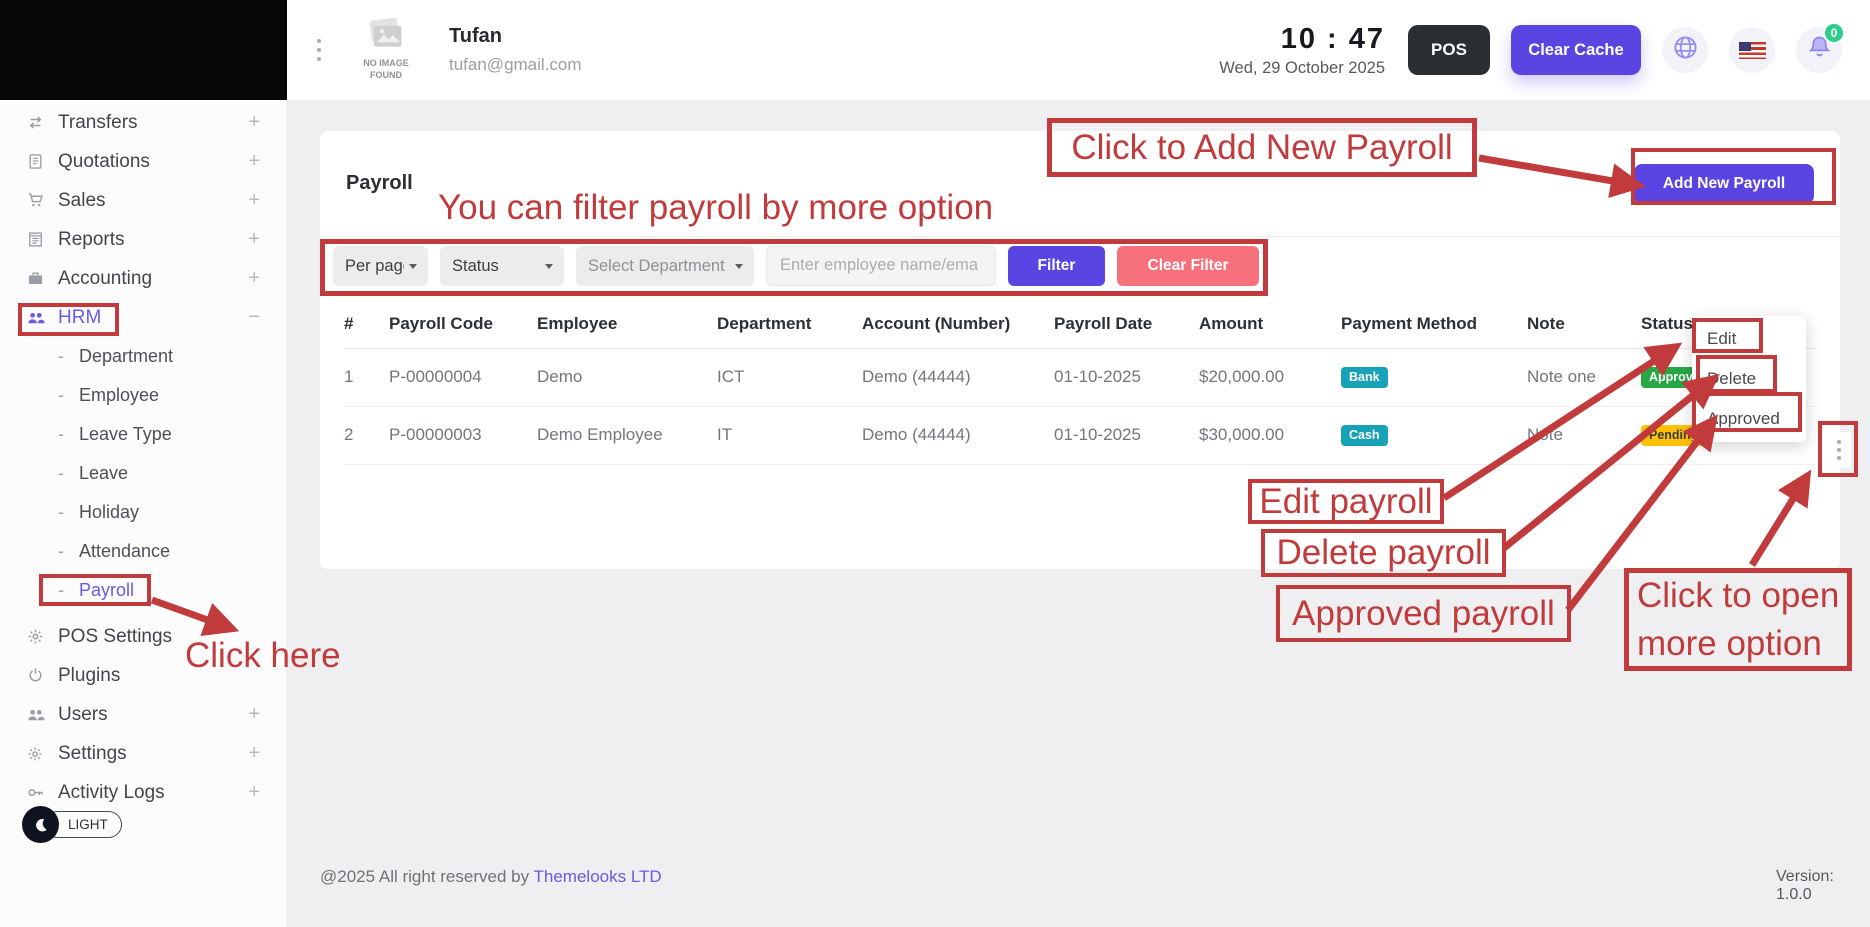 Image resolution: width=1870 pixels, height=927 pixels. I want to click on clock-time: 10 : 47, so click(1332, 38).